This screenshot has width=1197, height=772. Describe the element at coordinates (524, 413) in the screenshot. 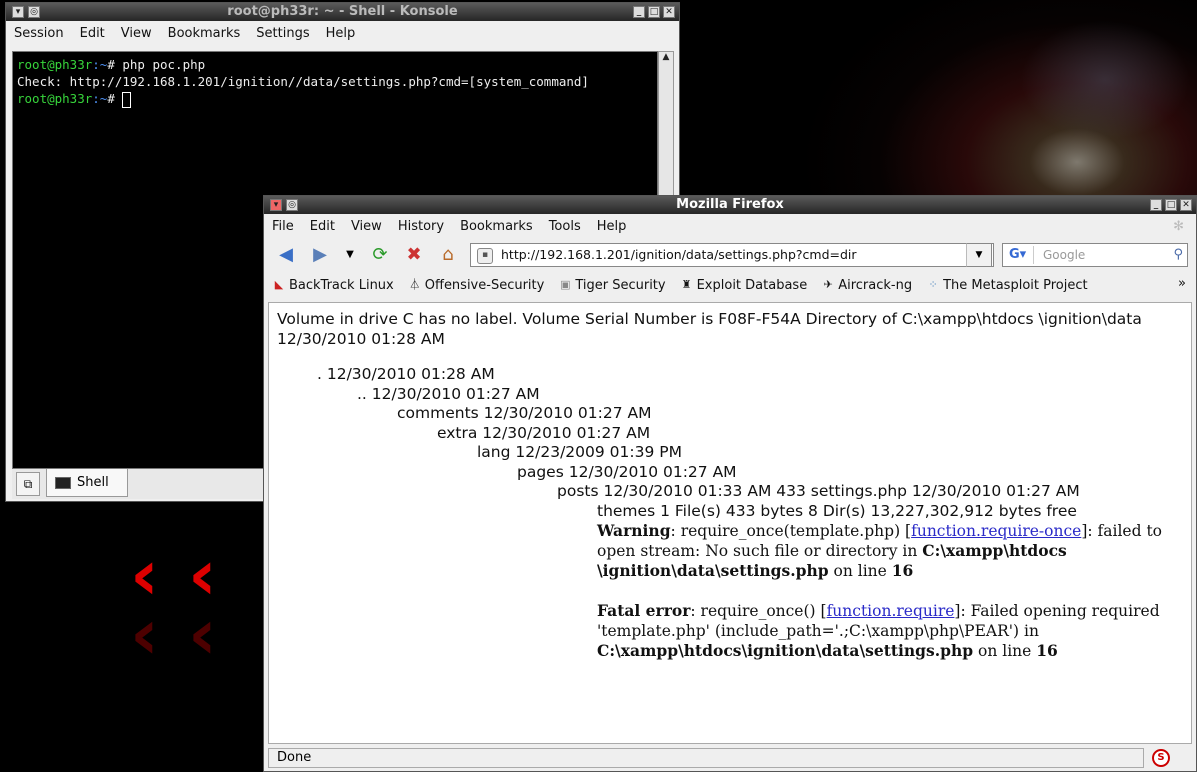

I see `dir-entry: comments 12/30/2010 01:27 AM` at that location.